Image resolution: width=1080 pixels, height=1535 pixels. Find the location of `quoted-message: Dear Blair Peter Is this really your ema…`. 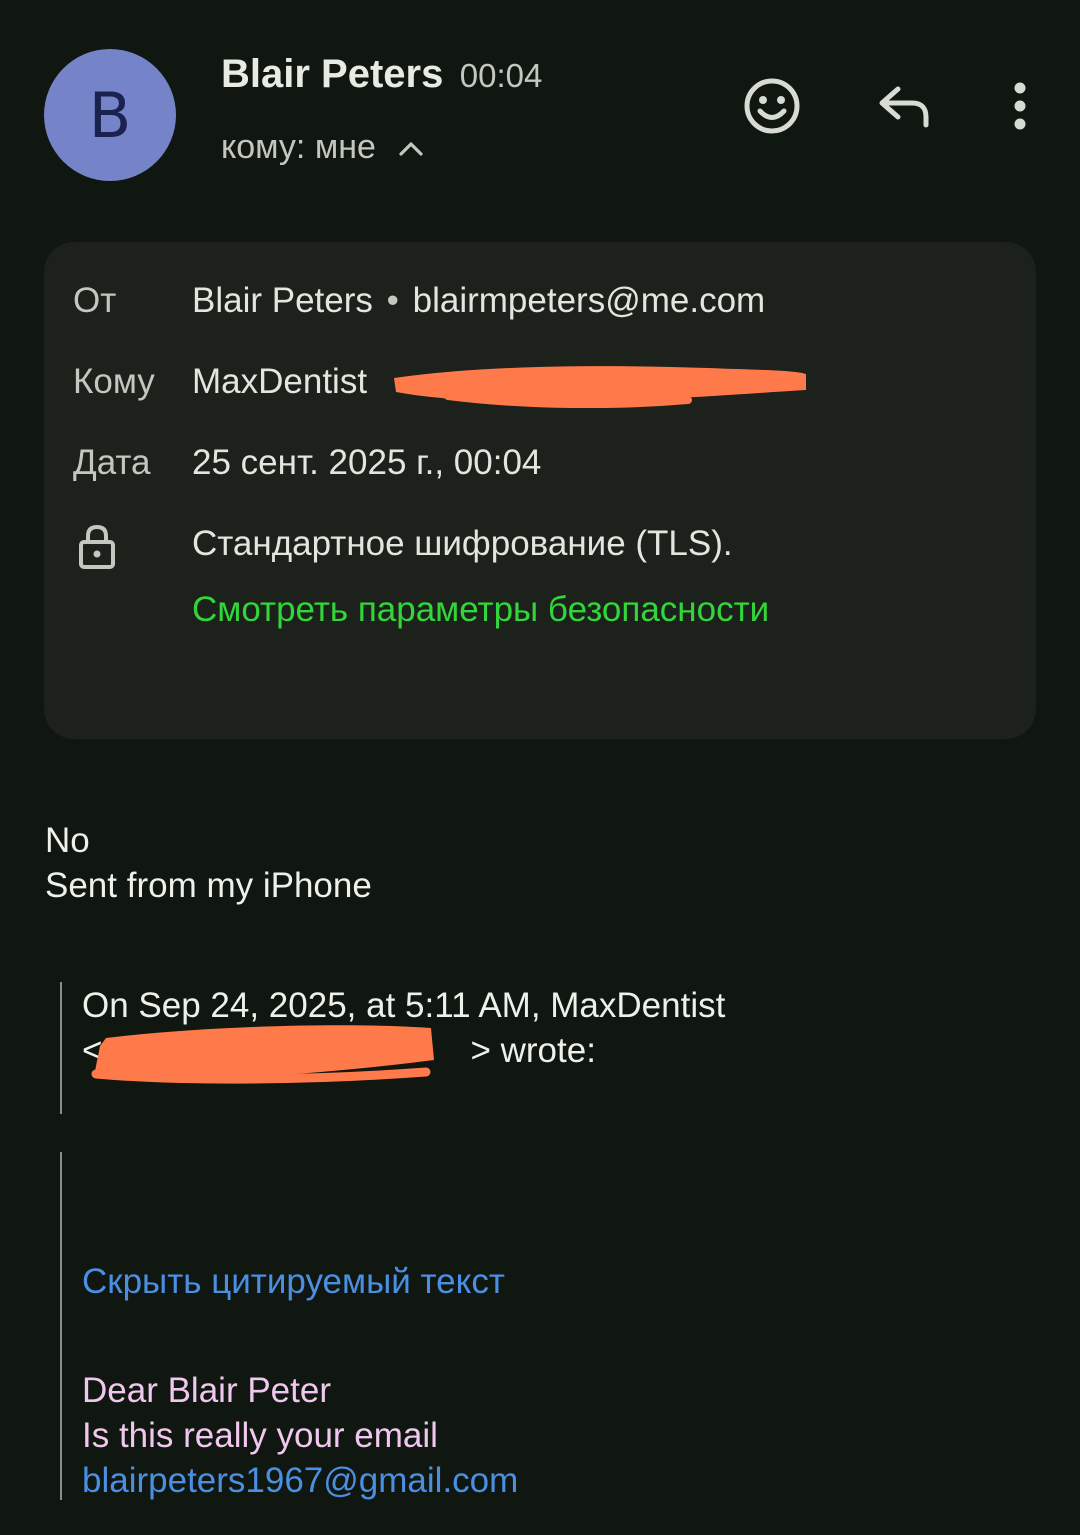

quoted-message: Dear Blair Peter Is this really your ema… is located at coordinates (300, 1435).